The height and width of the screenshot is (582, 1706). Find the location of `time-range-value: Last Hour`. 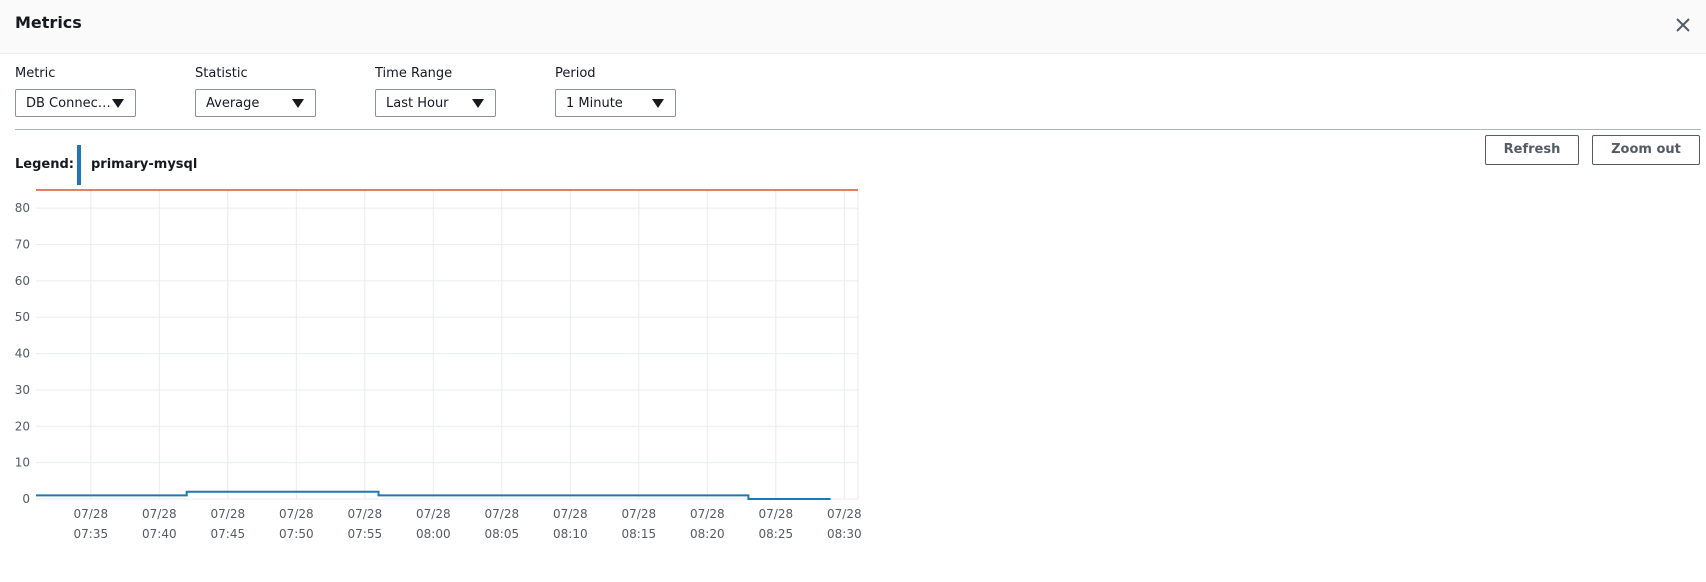

time-range-value: Last Hour is located at coordinates (417, 103).